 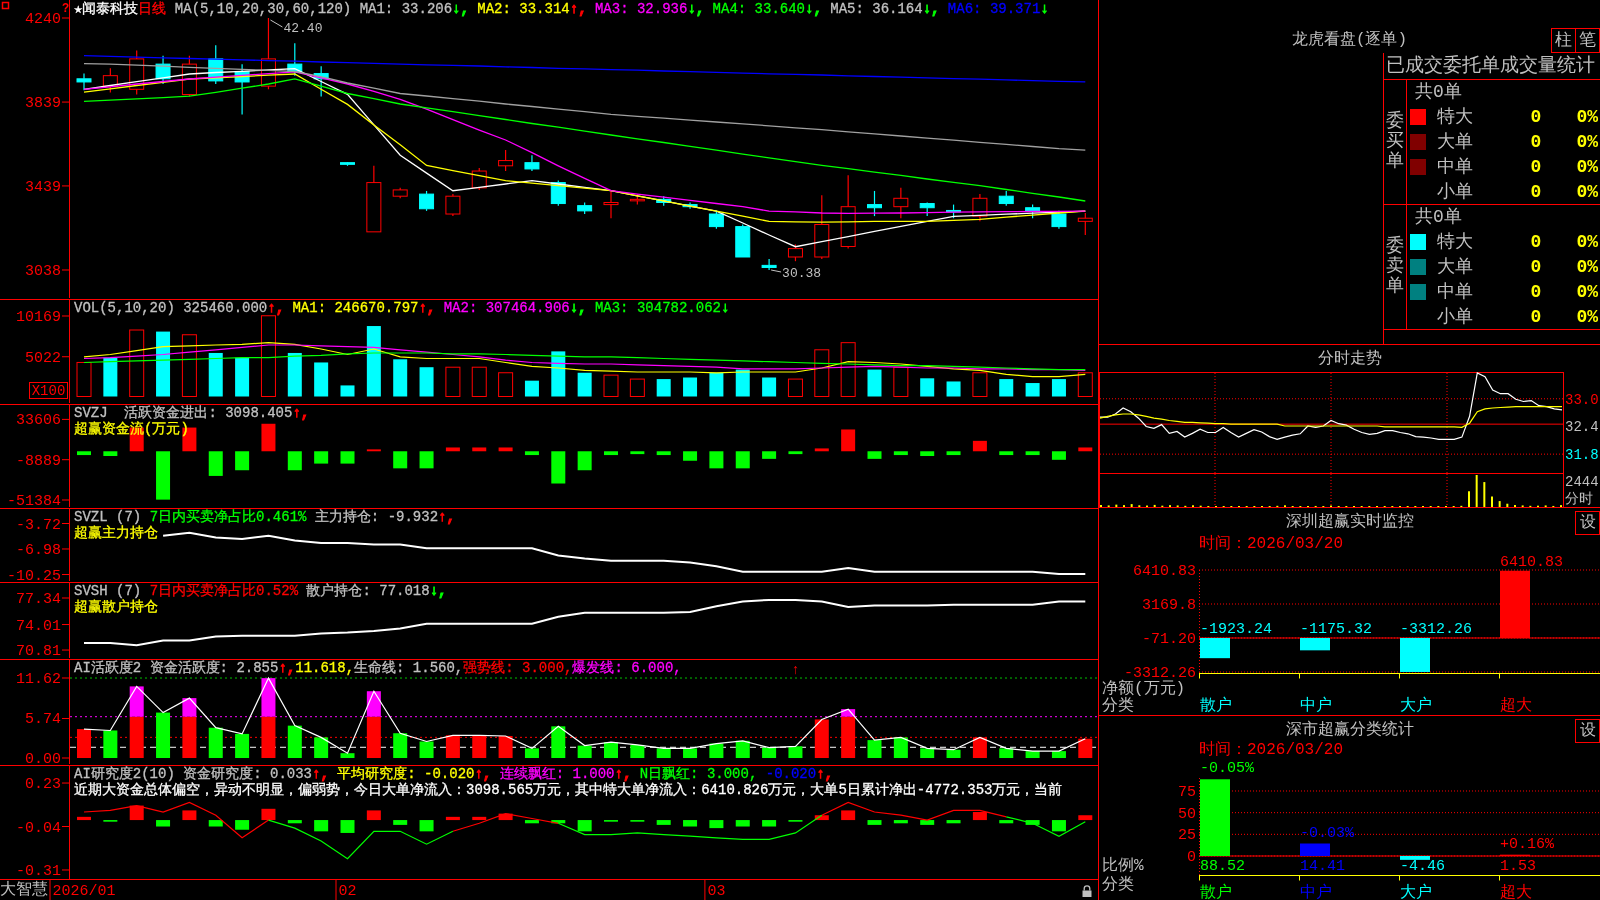 What do you see at coordinates (453, 774) in the screenshot?
I see `indicator-header: AI研究度2(10) 资金研究度: 0.033↑, 平均研究度: -0.020↑, 连续飘红: 1.000↑, N日飘红: 3.000, -0.020↑,` at bounding box center [453, 774].